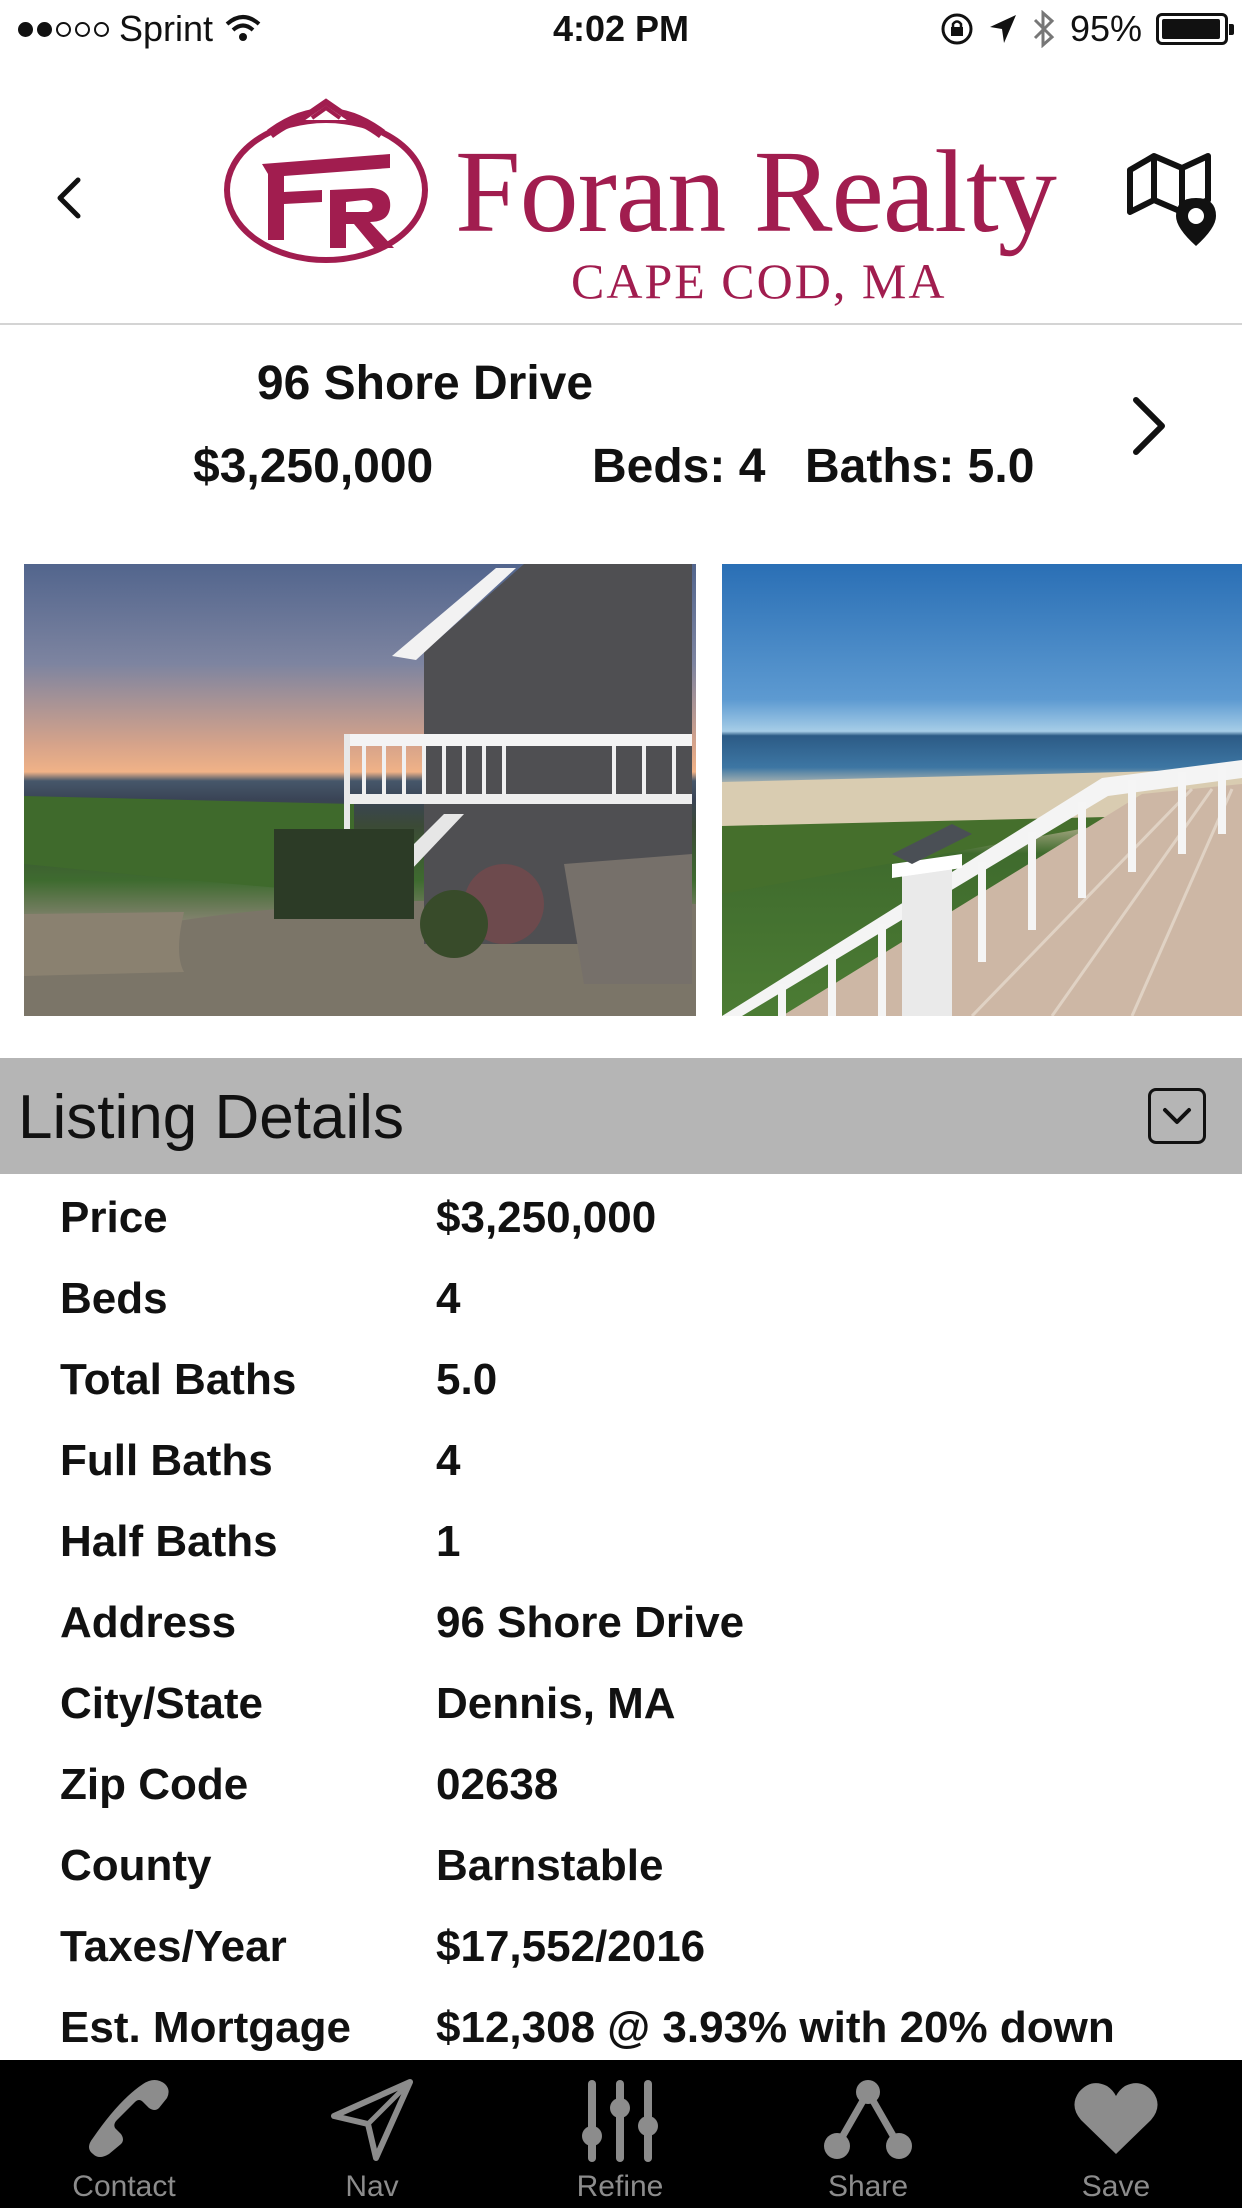 The image size is (1242, 2208). Describe the element at coordinates (920, 466) in the screenshot. I see `listing-baths: Baths: 5.0` at that location.